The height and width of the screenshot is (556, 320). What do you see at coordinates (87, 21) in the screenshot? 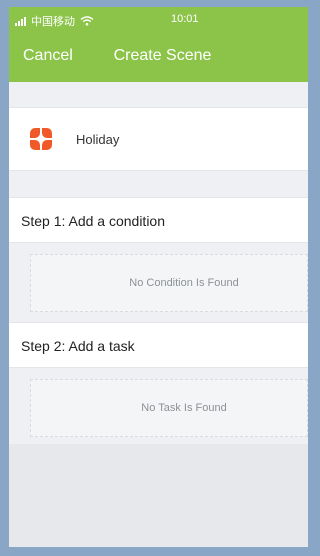
I see `wifi-icon` at bounding box center [87, 21].